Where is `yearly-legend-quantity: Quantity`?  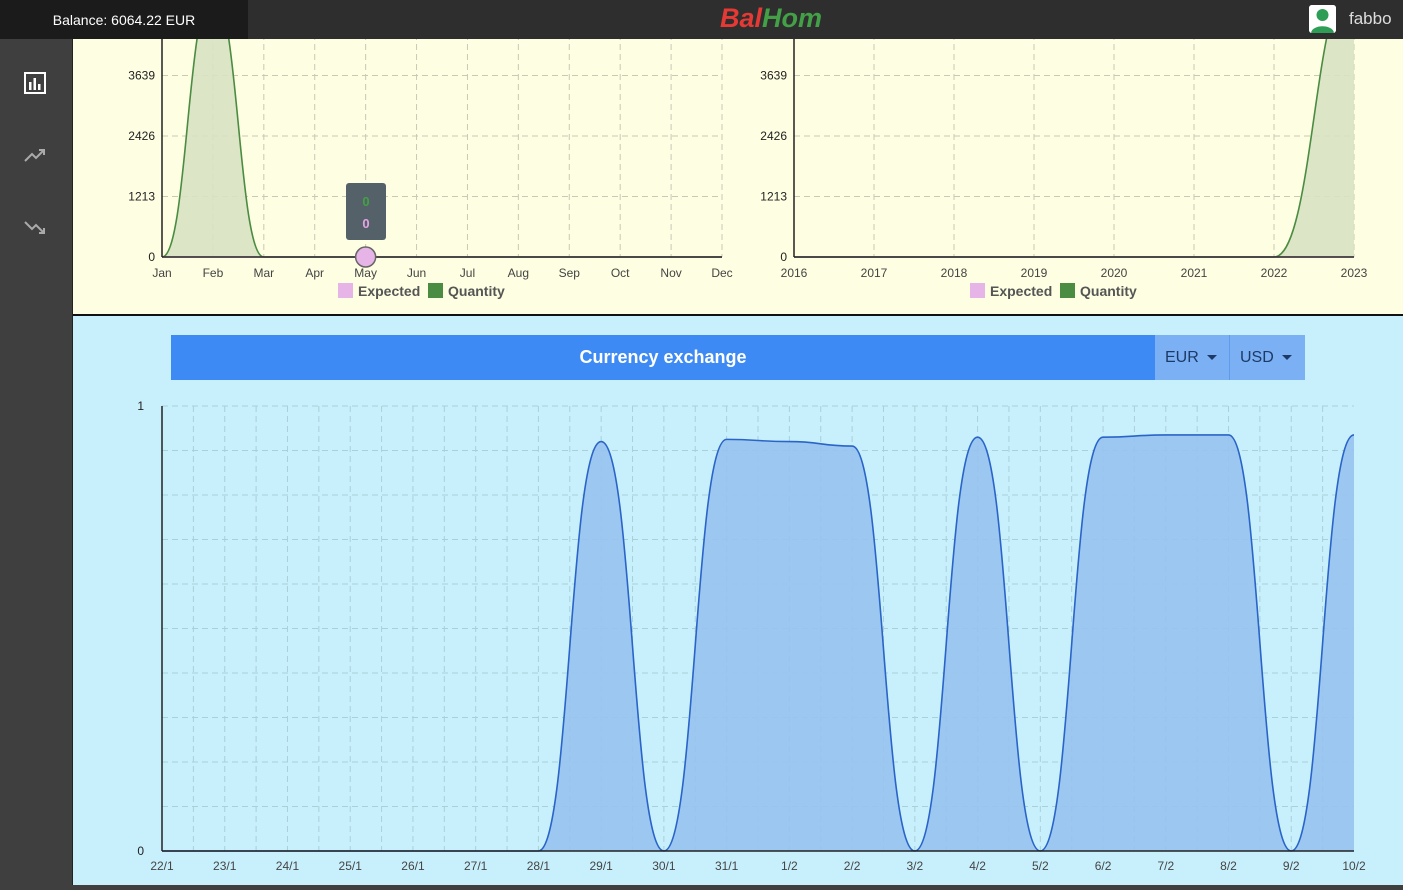 yearly-legend-quantity: Quantity is located at coordinates (1108, 291).